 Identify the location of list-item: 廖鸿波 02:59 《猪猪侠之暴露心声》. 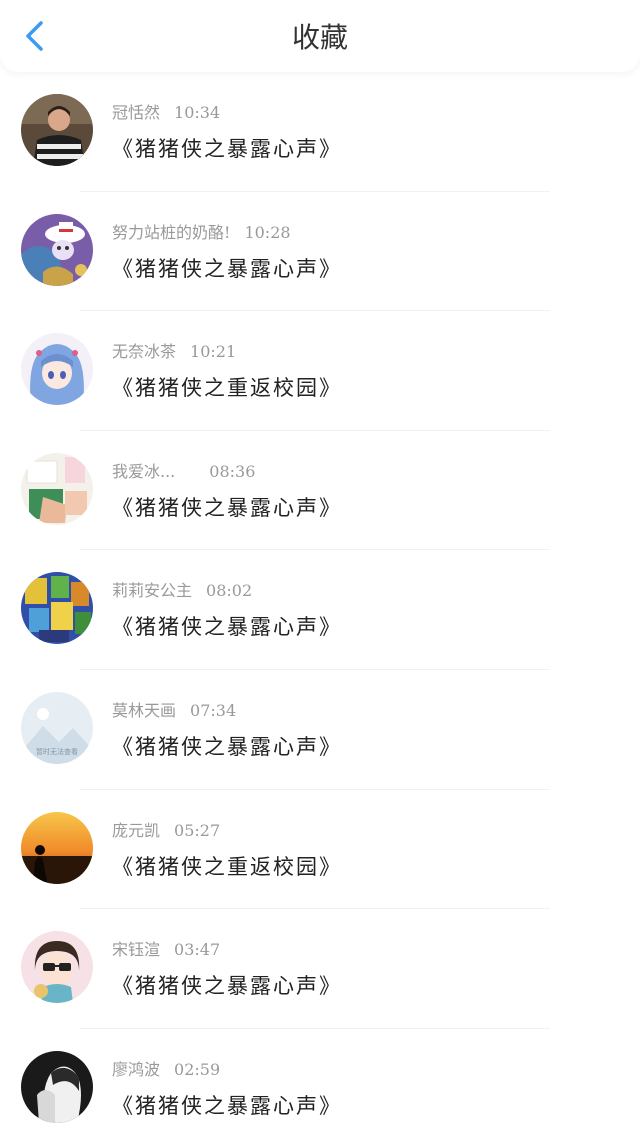
(320, 1088).